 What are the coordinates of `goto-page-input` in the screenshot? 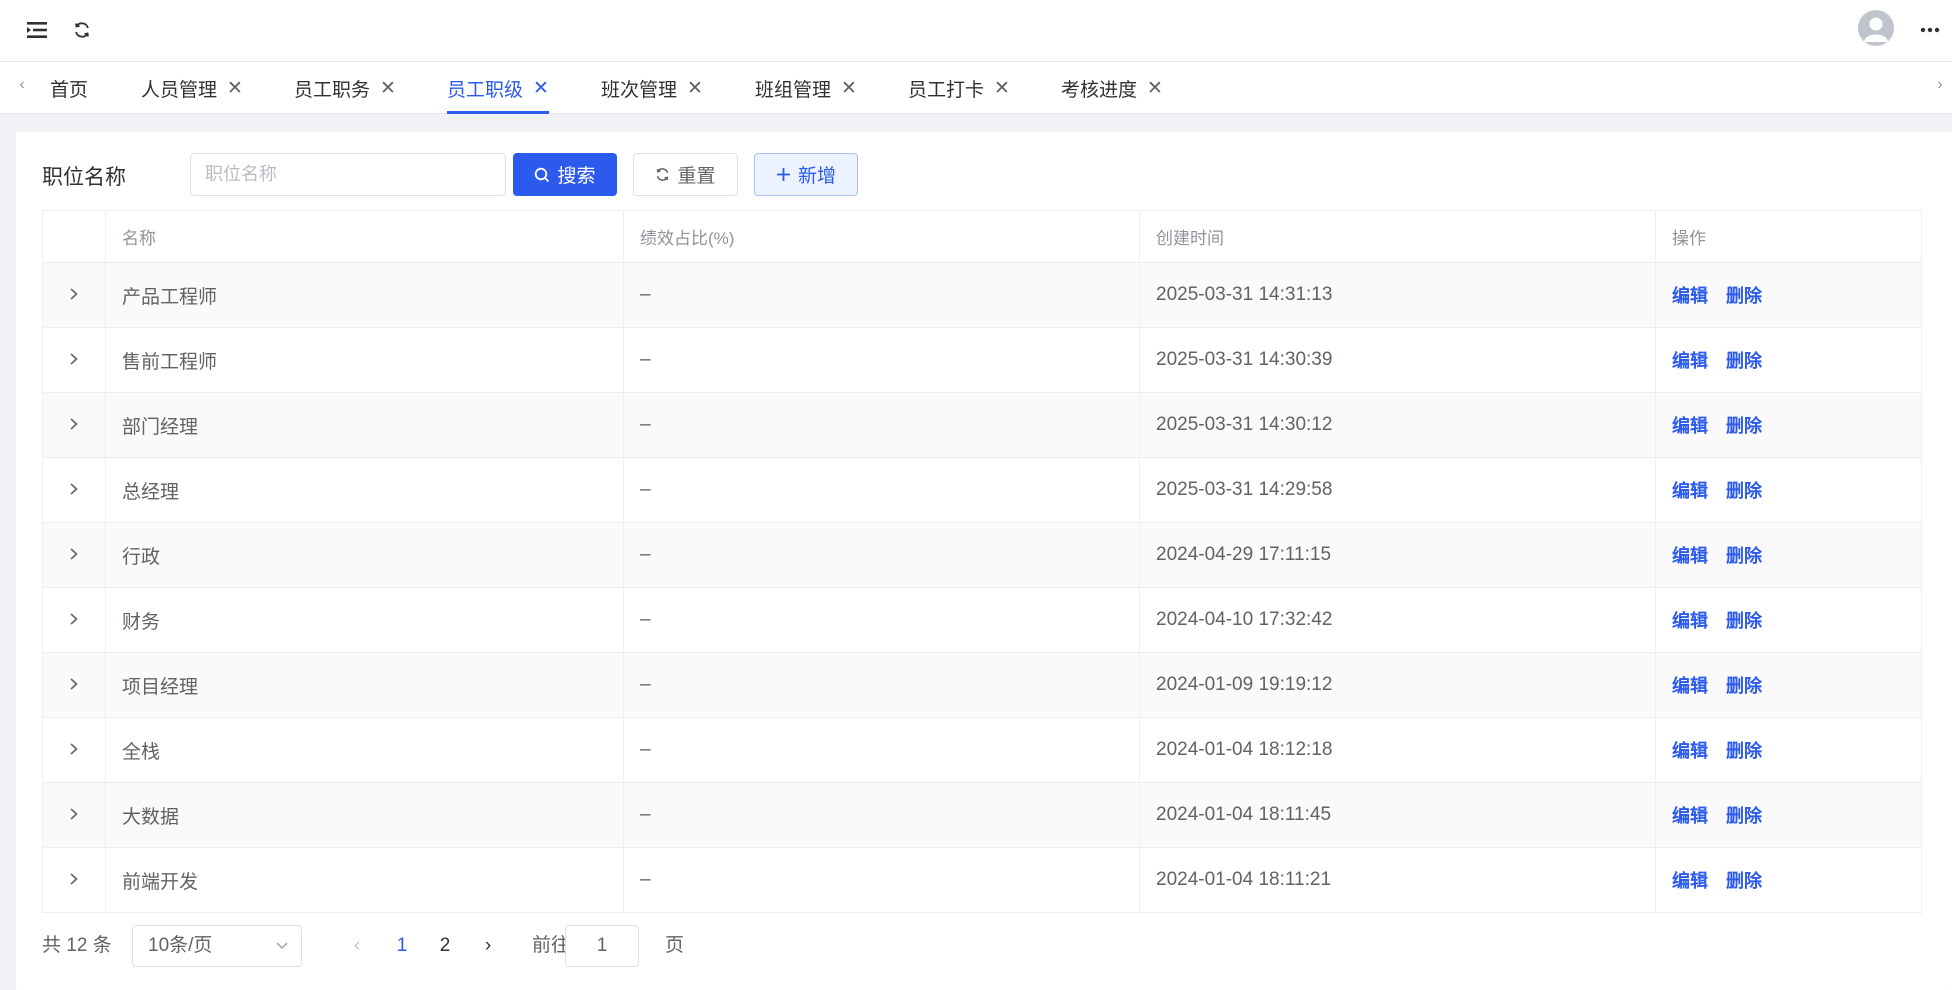 It's located at (602, 946).